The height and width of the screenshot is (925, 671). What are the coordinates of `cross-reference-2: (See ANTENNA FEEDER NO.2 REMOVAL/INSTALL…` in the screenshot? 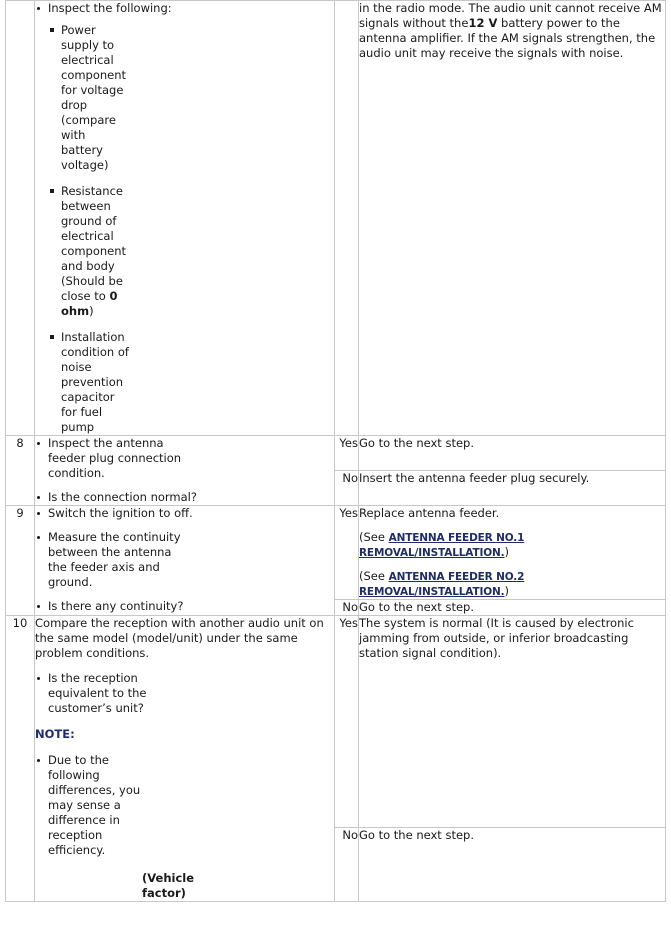 It's located at (512, 584).